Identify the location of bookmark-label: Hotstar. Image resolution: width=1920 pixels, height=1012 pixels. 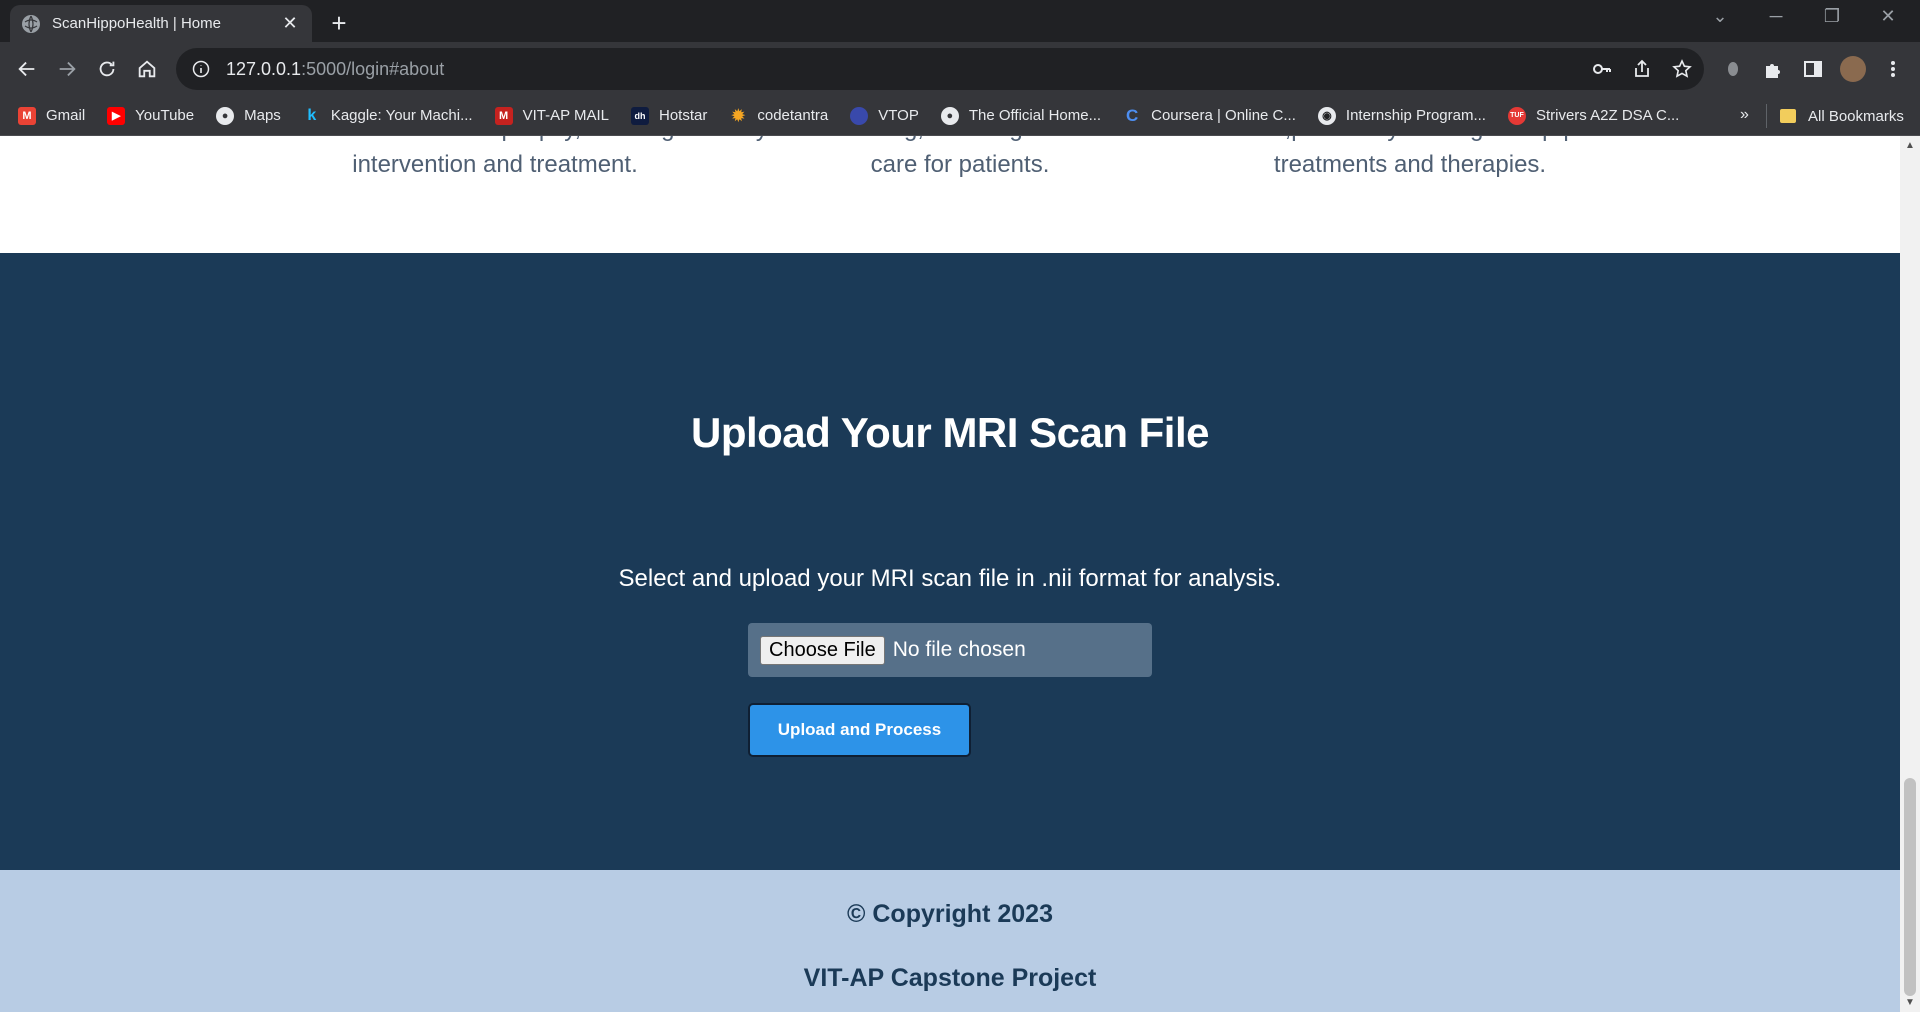
(683, 115).